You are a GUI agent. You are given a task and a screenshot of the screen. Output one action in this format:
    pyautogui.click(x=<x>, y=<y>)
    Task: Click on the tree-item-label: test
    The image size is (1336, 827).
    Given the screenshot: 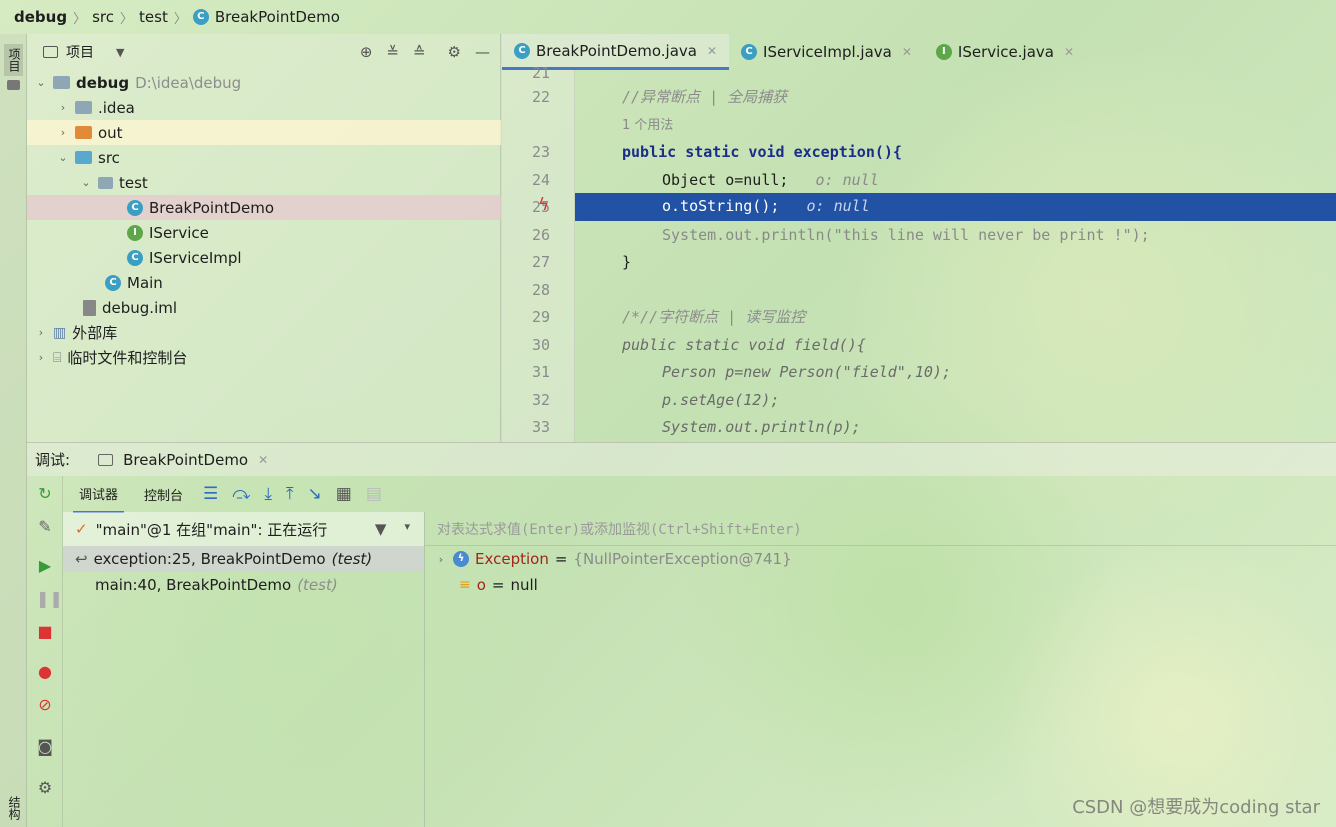 What is the action you would take?
    pyautogui.click(x=133, y=182)
    